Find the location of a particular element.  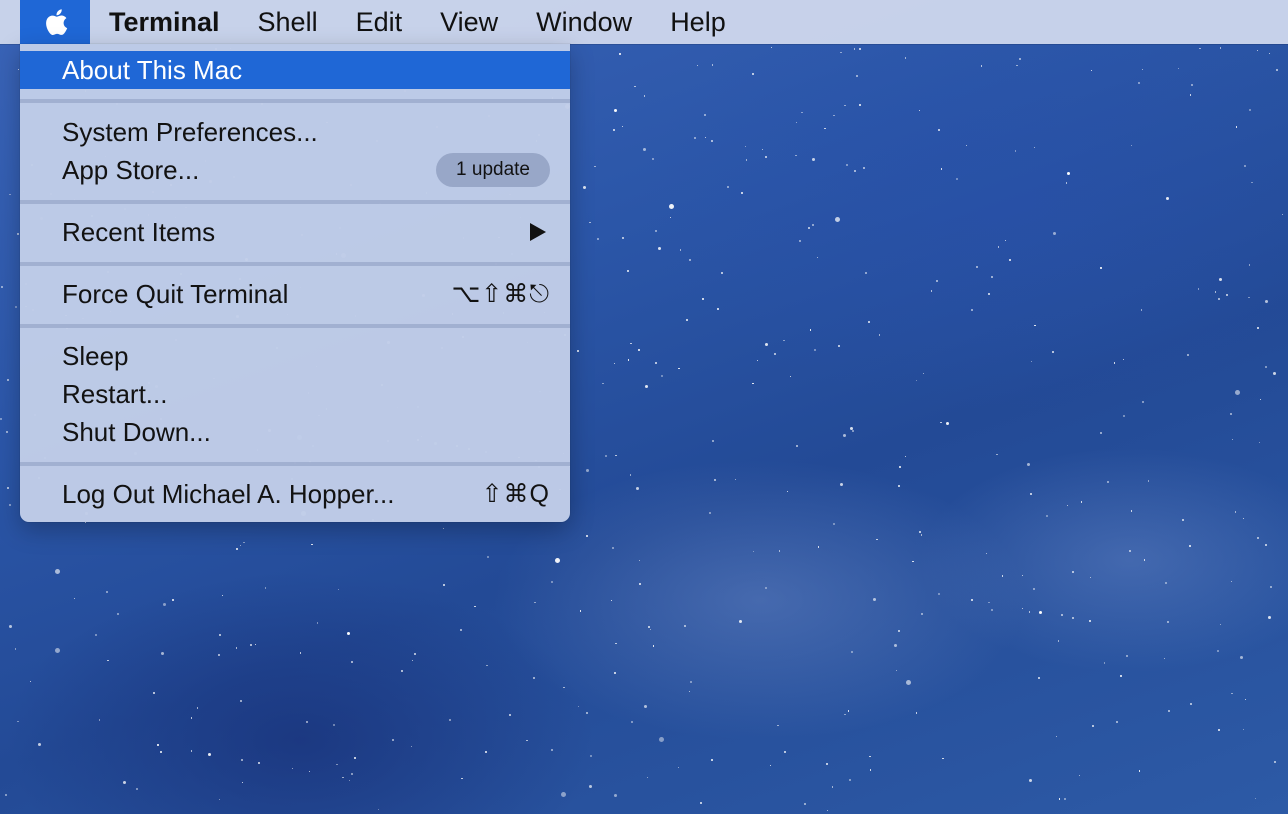

apple-menu-button is located at coordinates (55, 22).